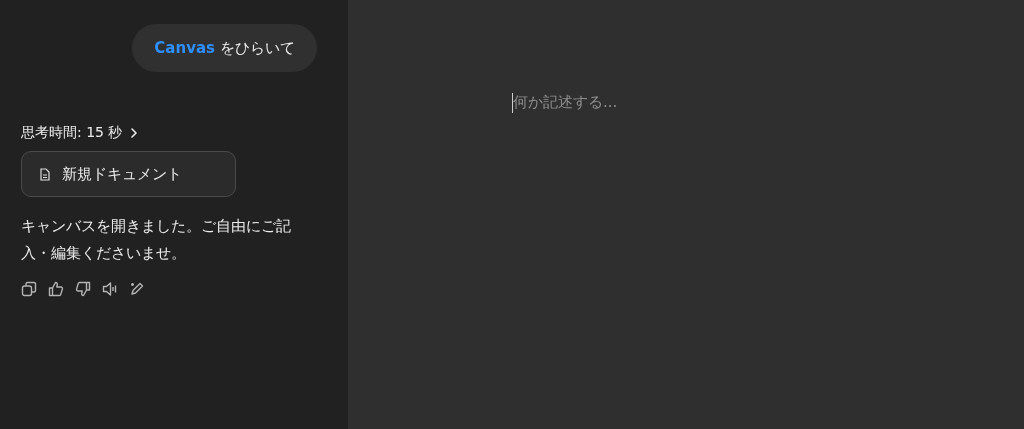 The width and height of the screenshot is (1024, 429). I want to click on reply-text: キャンバスを開きました。ご自由にご記入・編集くださいませ。, so click(156, 240).